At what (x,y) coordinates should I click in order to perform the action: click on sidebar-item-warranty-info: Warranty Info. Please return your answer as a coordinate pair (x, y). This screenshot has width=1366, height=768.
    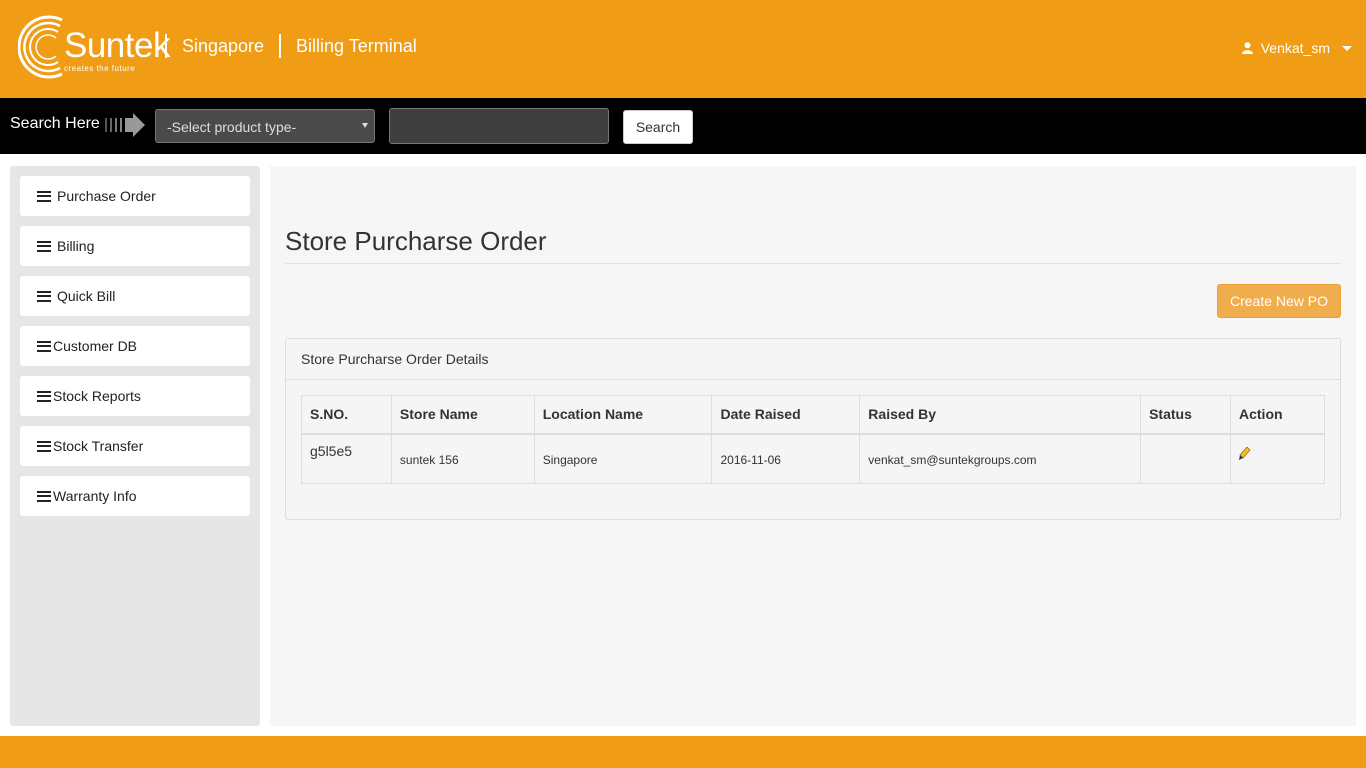
    Looking at the image, I should click on (135, 496).